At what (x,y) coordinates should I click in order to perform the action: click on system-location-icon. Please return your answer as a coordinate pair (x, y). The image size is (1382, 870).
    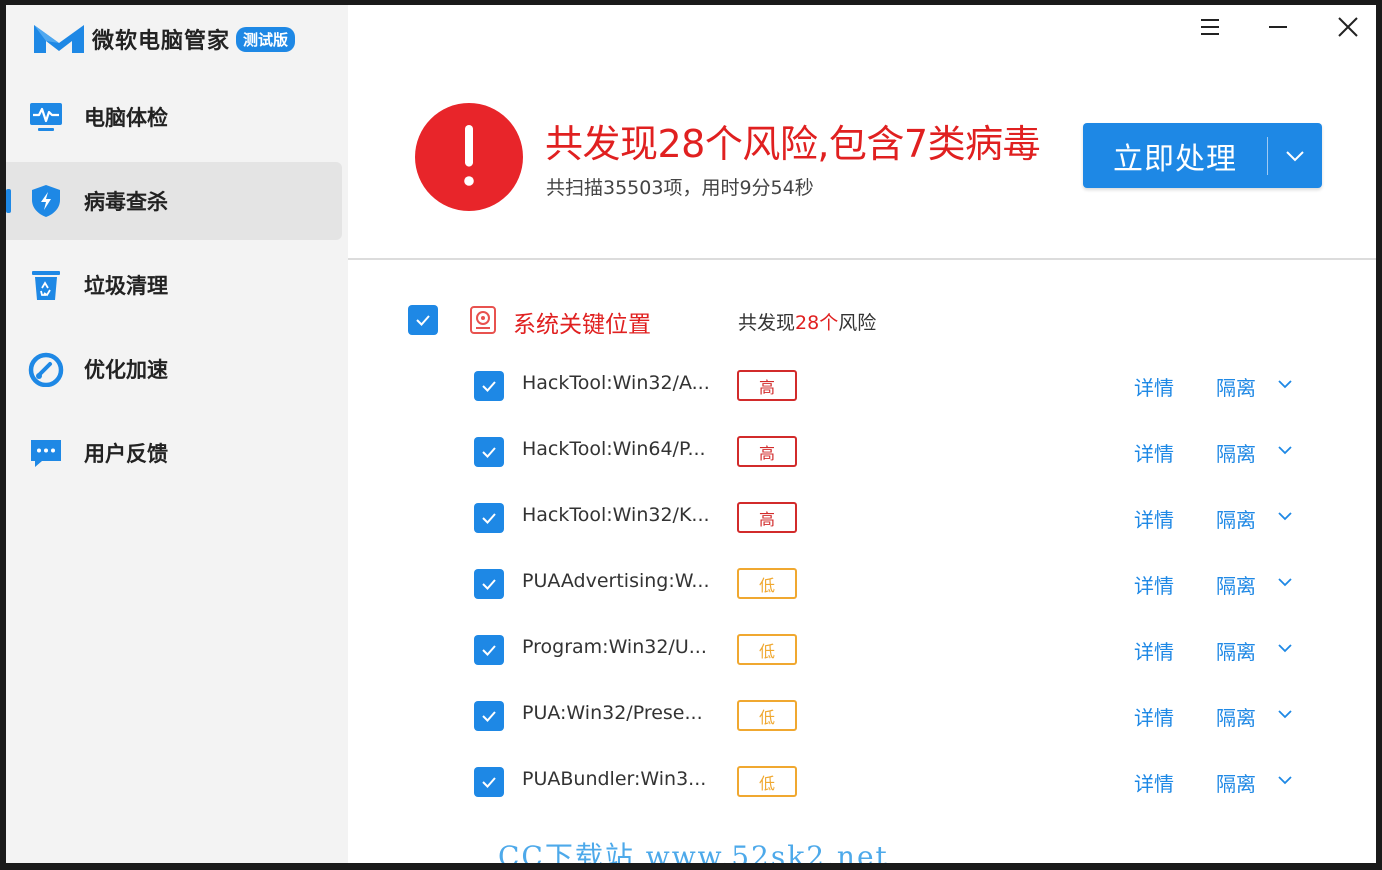
    Looking at the image, I should click on (483, 320).